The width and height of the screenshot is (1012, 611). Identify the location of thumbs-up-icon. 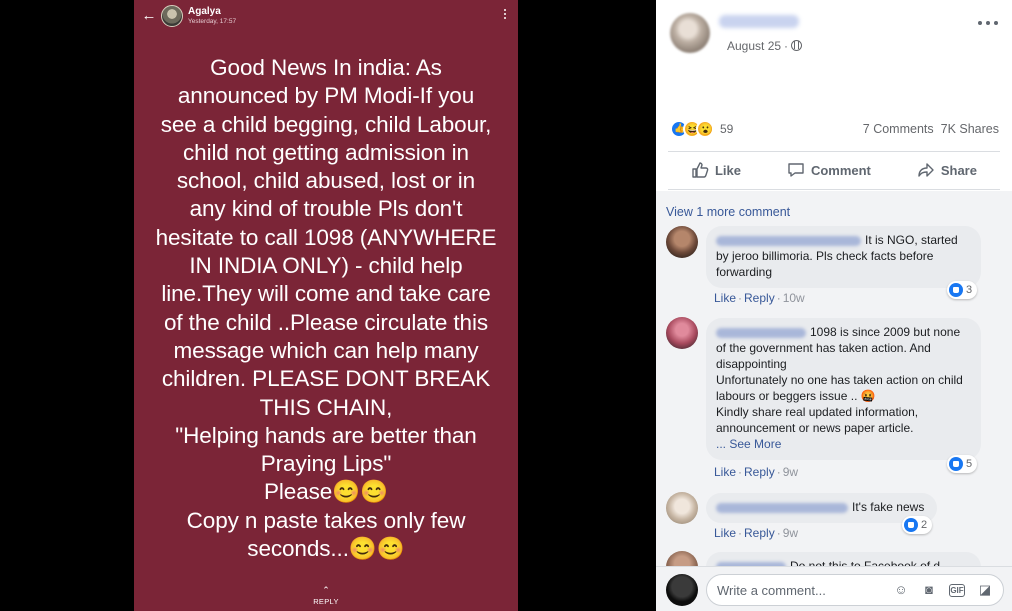
(700, 170).